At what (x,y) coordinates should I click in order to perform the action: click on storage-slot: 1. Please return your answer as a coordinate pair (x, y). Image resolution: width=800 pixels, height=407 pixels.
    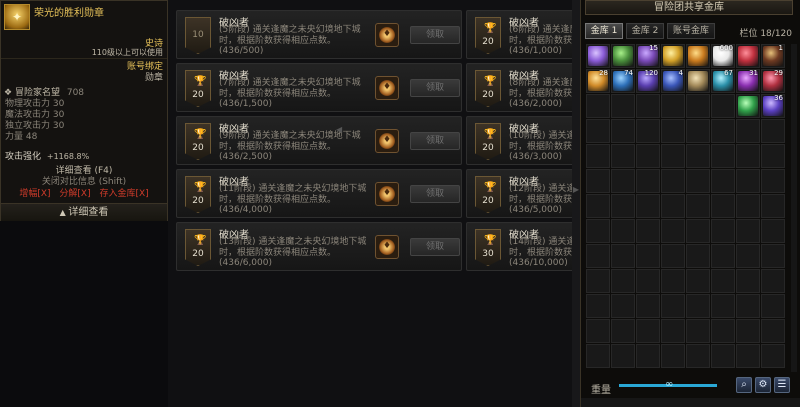
    Looking at the image, I should click on (773, 56).